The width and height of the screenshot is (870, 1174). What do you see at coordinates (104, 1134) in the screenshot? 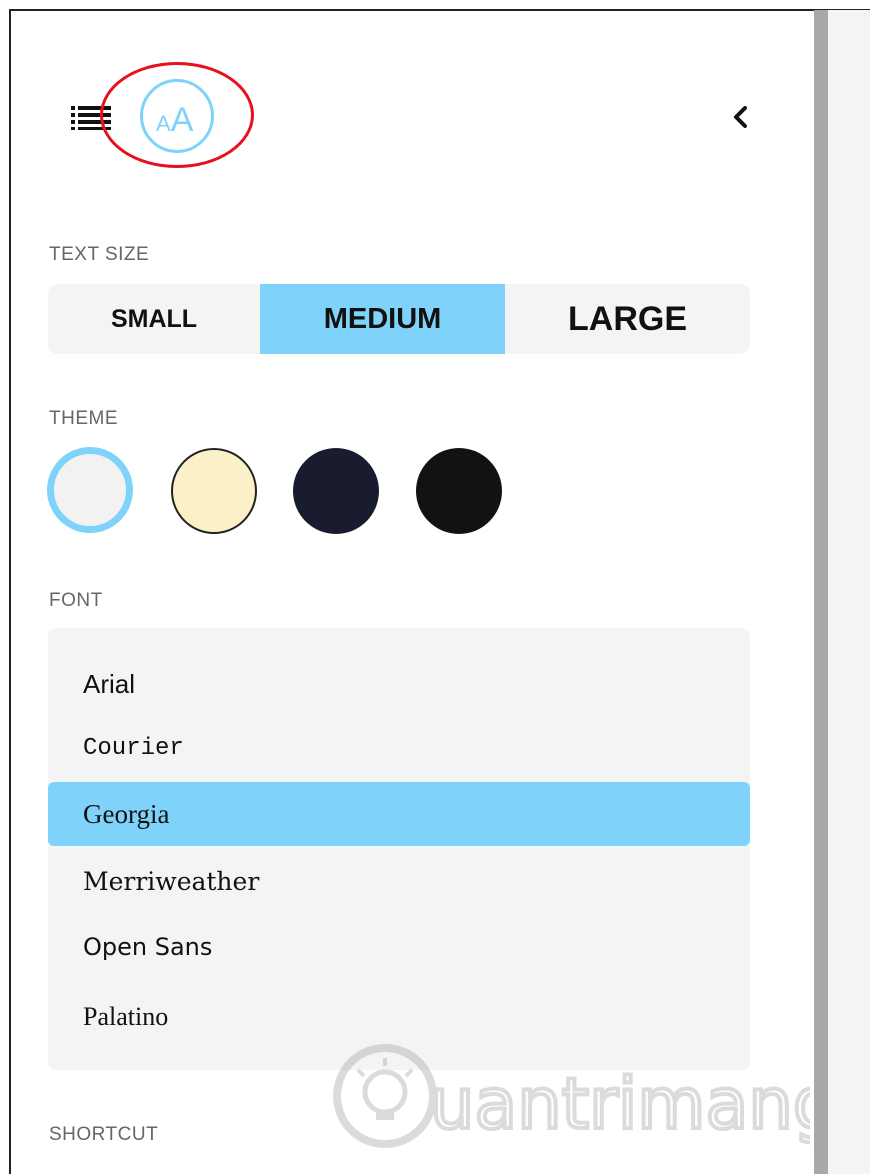
I see `shortcut-label: SHORTCUT` at bounding box center [104, 1134].